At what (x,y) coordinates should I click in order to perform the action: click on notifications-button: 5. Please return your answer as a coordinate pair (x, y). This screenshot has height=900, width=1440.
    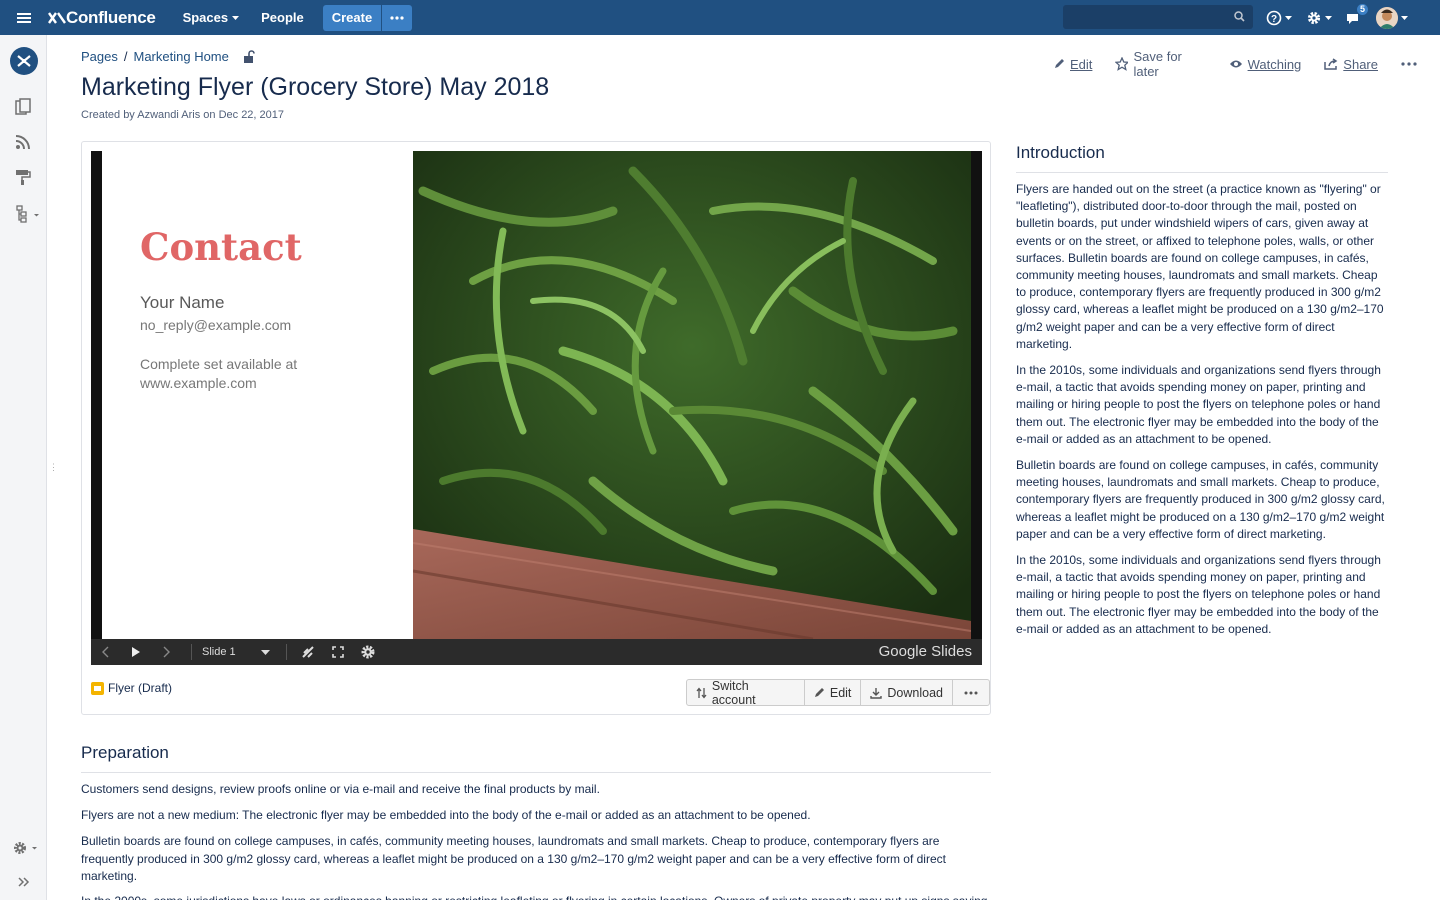
    Looking at the image, I should click on (1357, 14).